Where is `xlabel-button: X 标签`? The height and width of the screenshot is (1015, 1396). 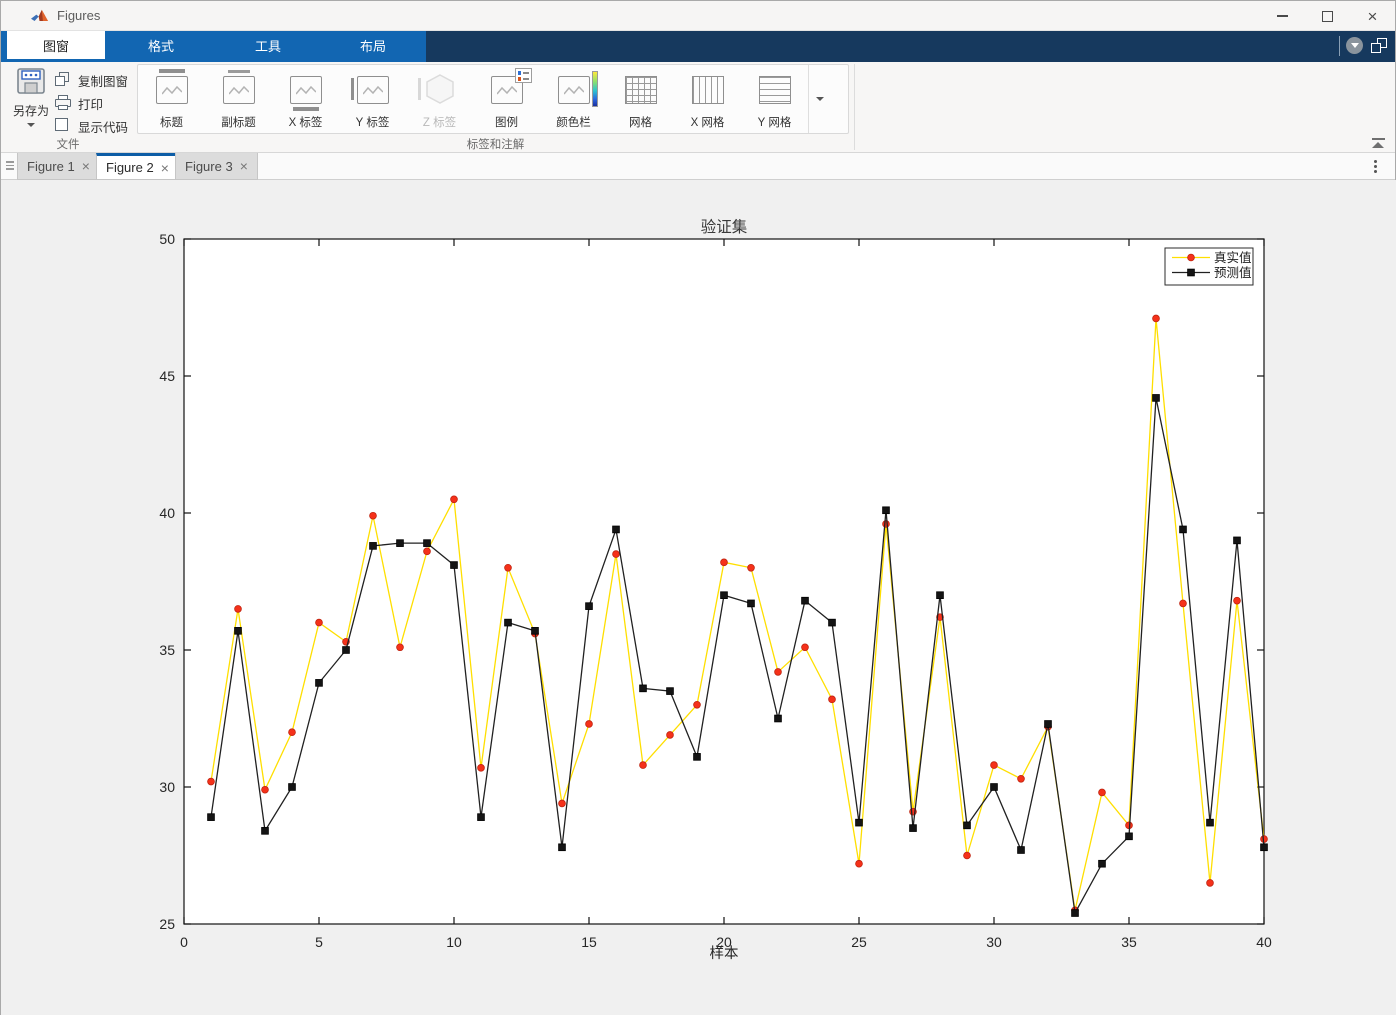
xlabel-button: X 标签 is located at coordinates (305, 99).